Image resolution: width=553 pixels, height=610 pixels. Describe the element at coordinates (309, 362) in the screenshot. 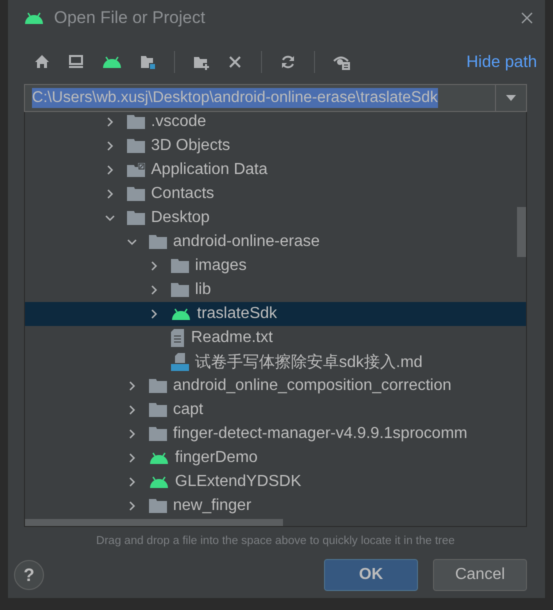

I see `tree-item-label: 试卷手写体擦除安卓sdk接入.md` at that location.